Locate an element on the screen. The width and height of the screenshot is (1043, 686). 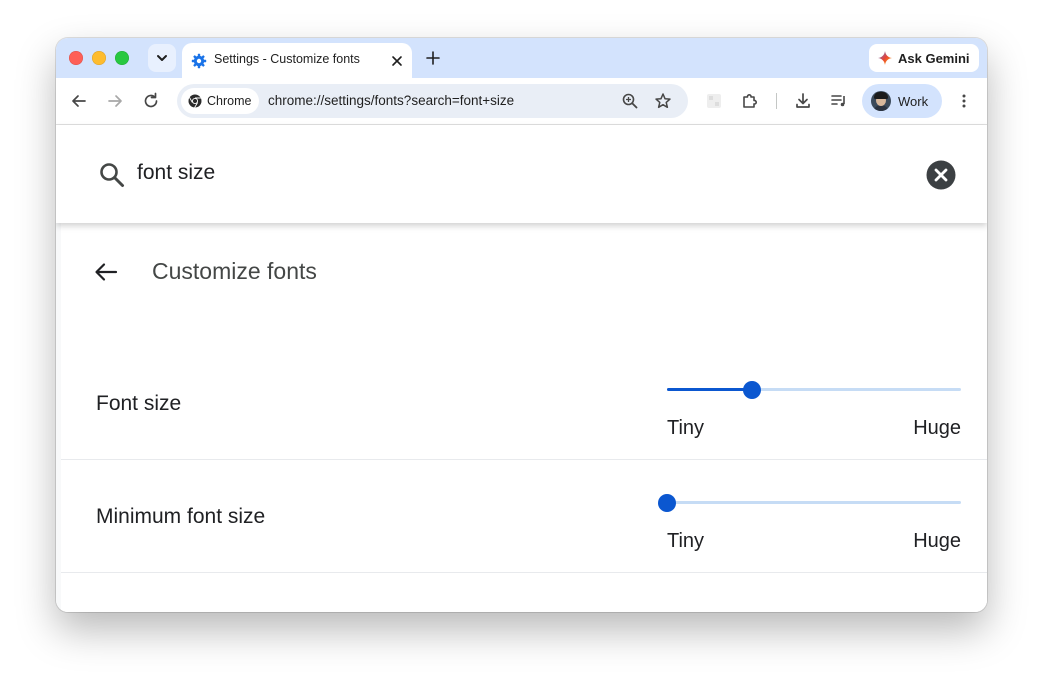
download-icon is located at coordinates (803, 101).